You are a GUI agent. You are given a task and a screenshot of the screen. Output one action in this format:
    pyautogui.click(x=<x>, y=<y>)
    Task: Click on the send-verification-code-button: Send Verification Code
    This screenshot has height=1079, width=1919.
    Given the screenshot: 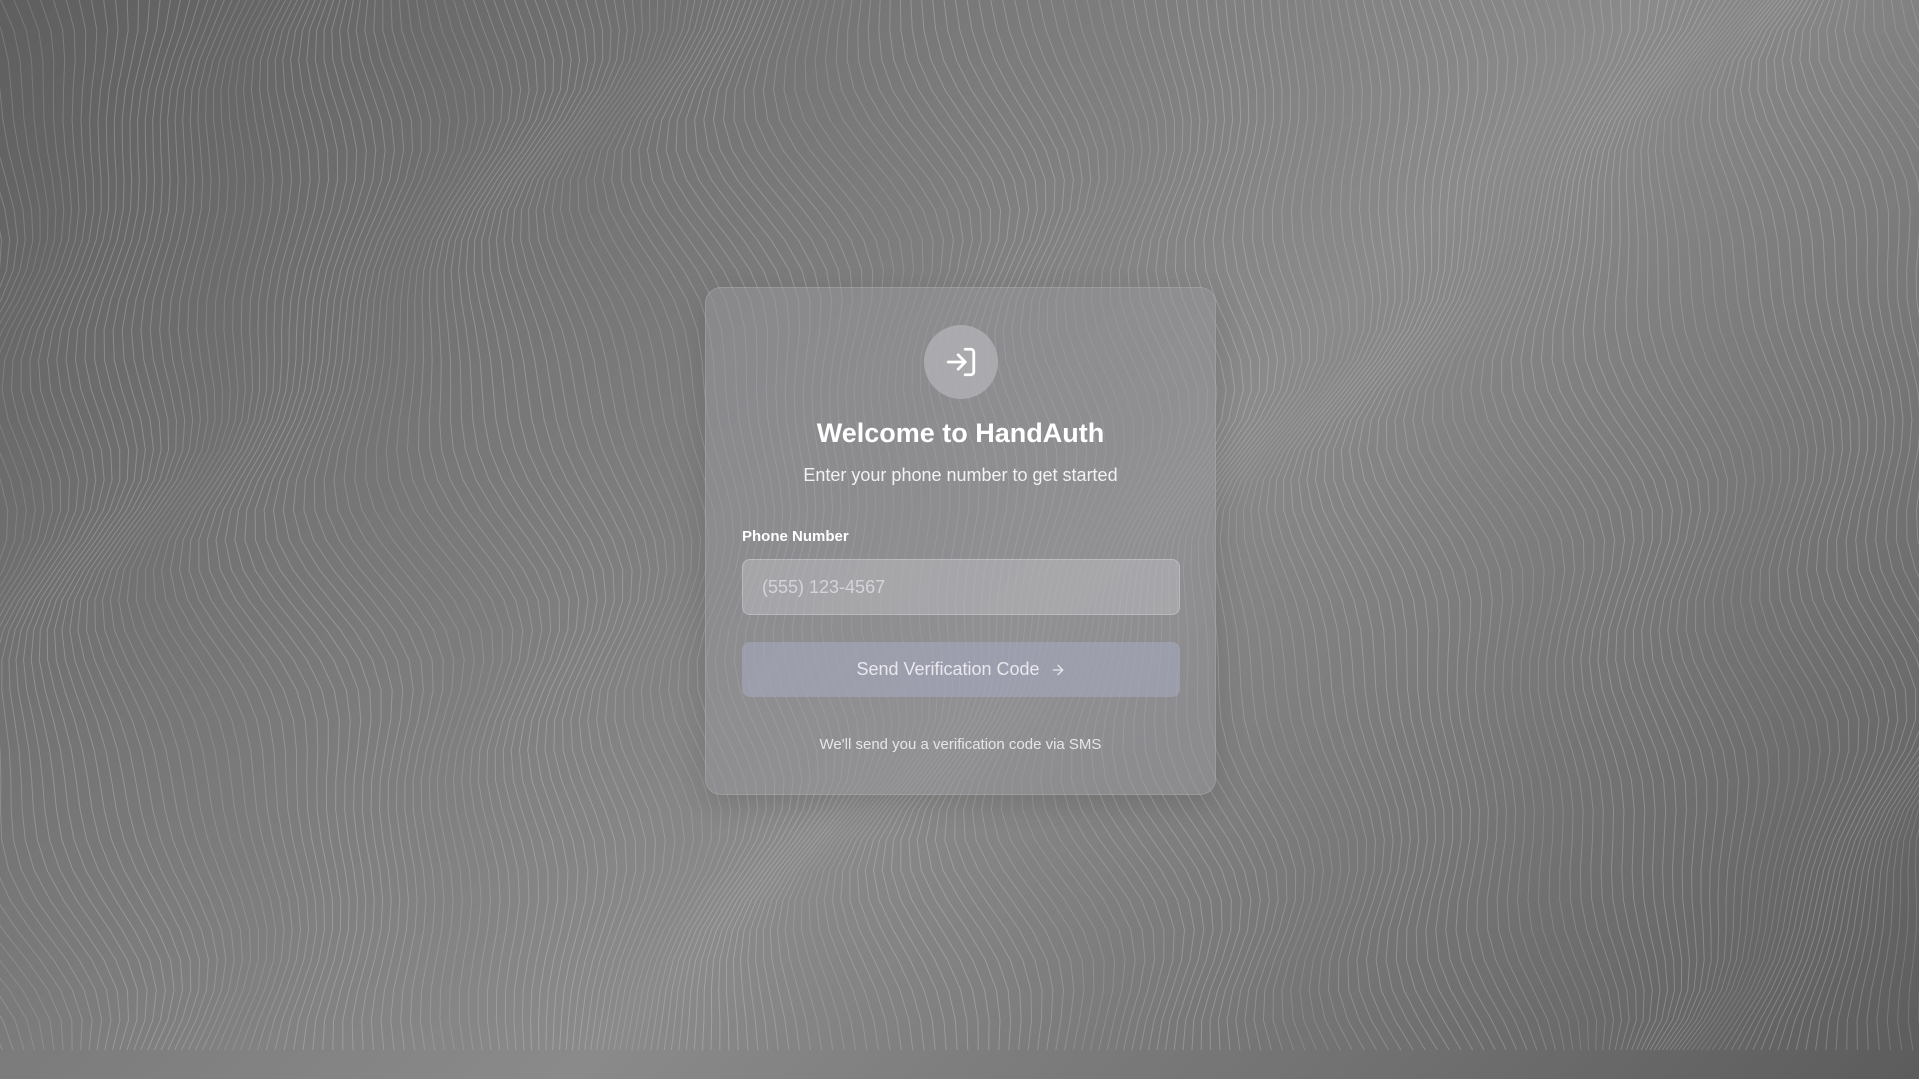 What is the action you would take?
    pyautogui.click(x=961, y=669)
    